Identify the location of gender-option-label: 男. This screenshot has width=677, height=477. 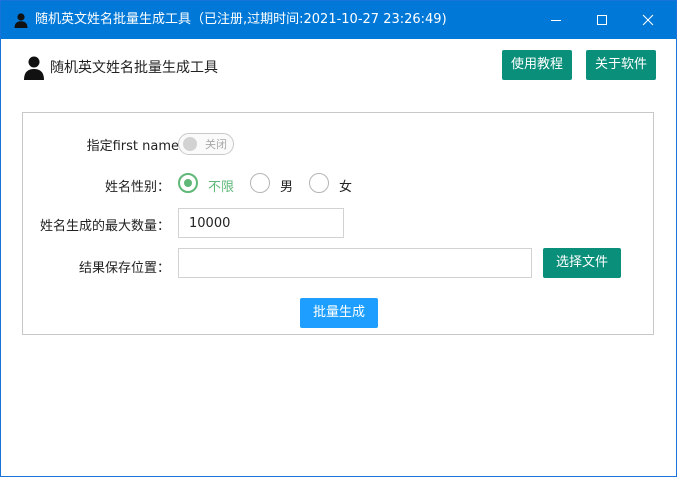
(287, 187).